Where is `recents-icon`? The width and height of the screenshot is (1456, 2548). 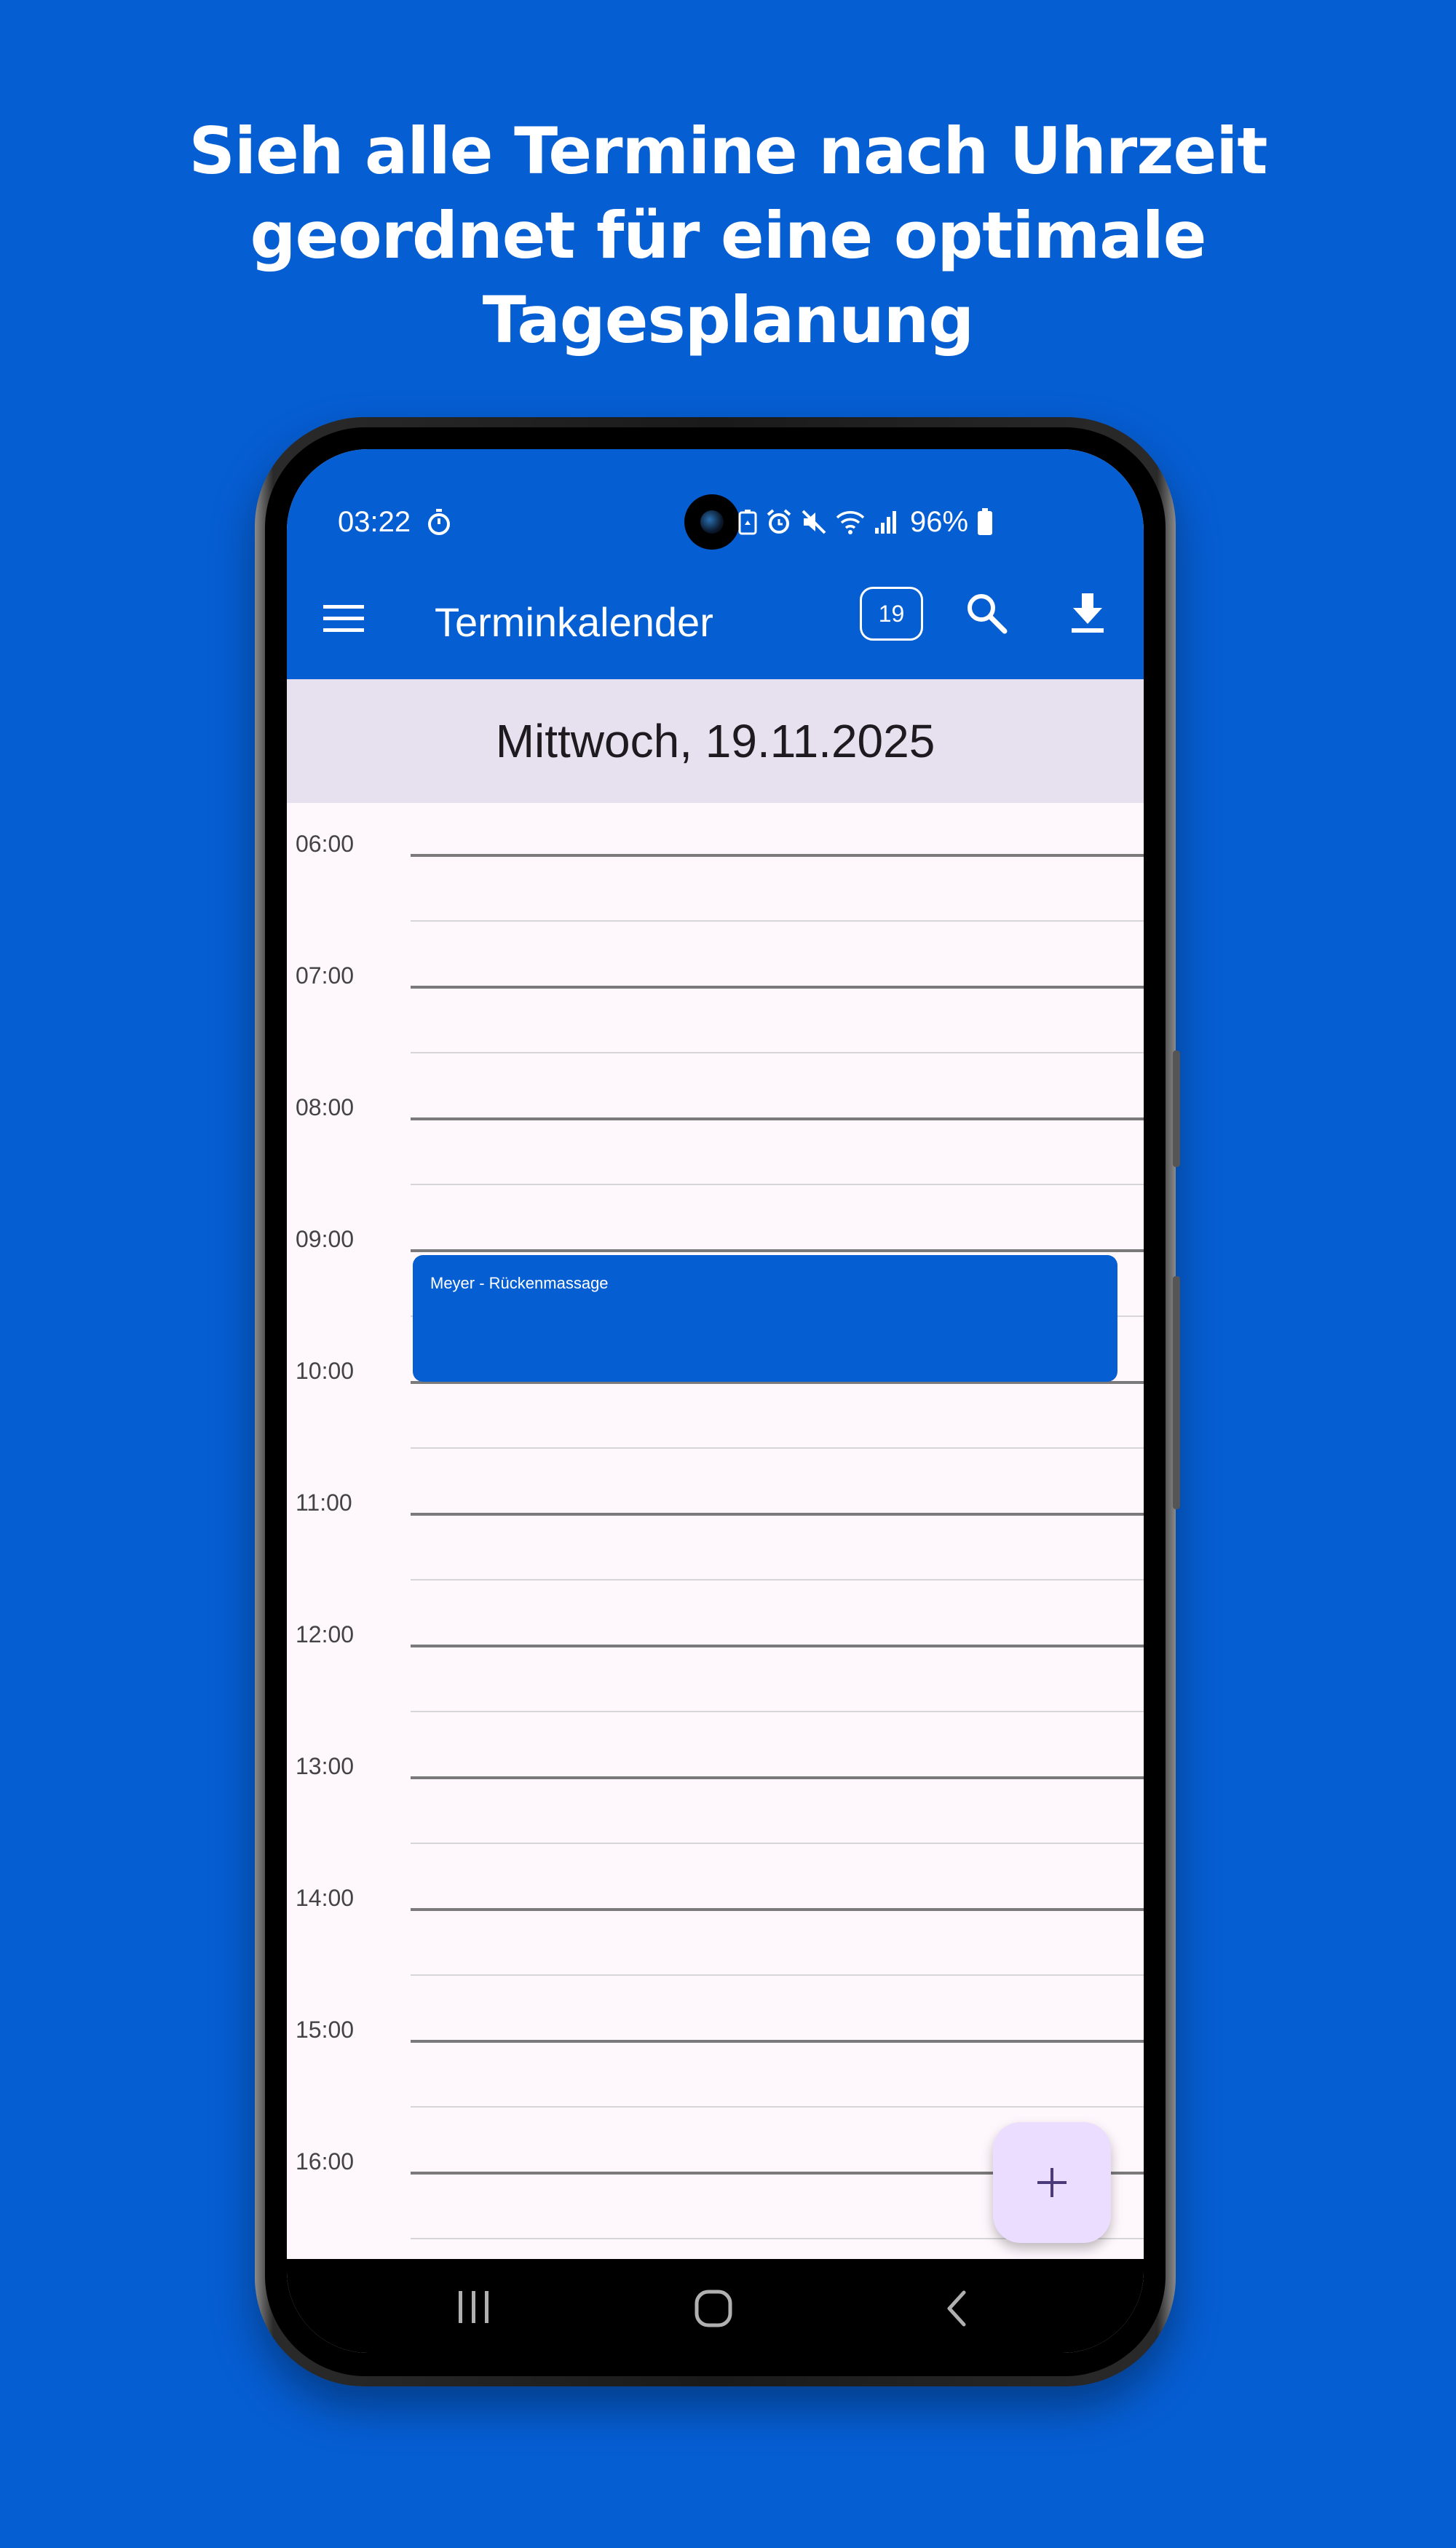
recents-icon is located at coordinates (474, 2309).